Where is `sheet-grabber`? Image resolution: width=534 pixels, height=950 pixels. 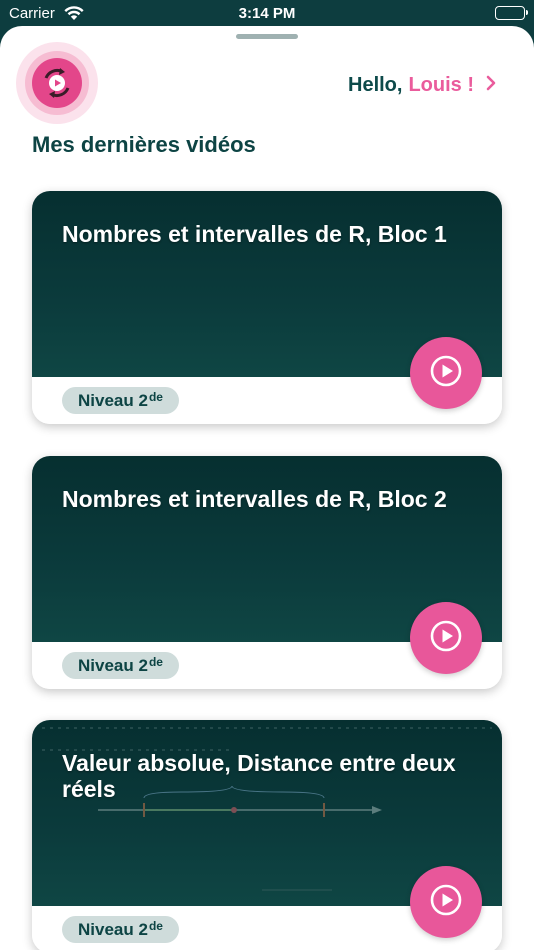
sheet-grabber is located at coordinates (267, 36).